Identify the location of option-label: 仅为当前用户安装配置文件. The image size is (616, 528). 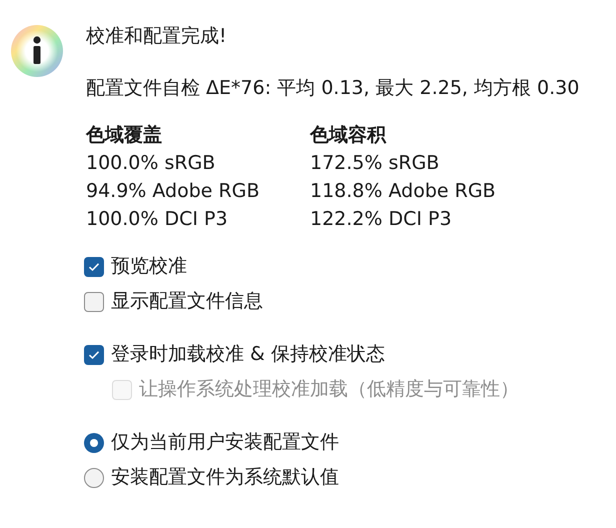
(225, 443).